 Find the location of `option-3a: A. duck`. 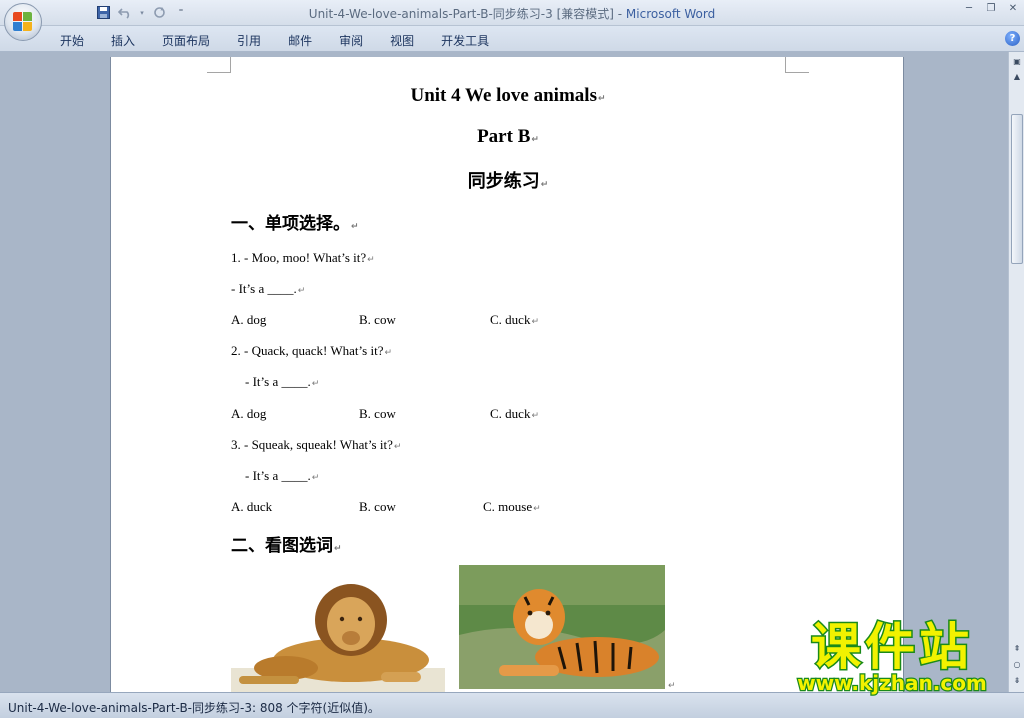

option-3a: A. duck is located at coordinates (252, 506).